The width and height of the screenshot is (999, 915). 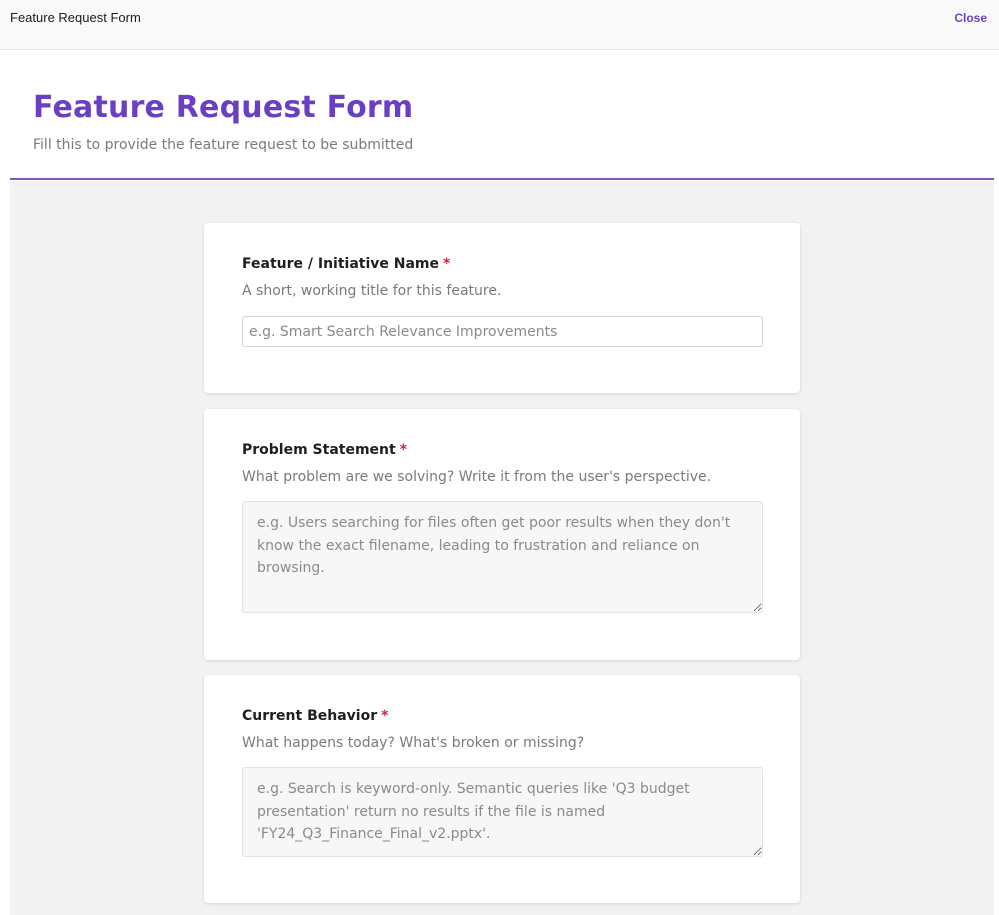 What do you see at coordinates (310, 716) in the screenshot?
I see `field-label-text: Current Behavior` at bounding box center [310, 716].